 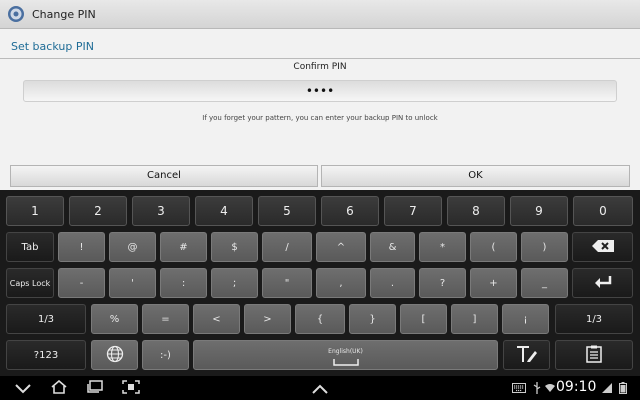 I want to click on key-enter, so click(x=602, y=283).